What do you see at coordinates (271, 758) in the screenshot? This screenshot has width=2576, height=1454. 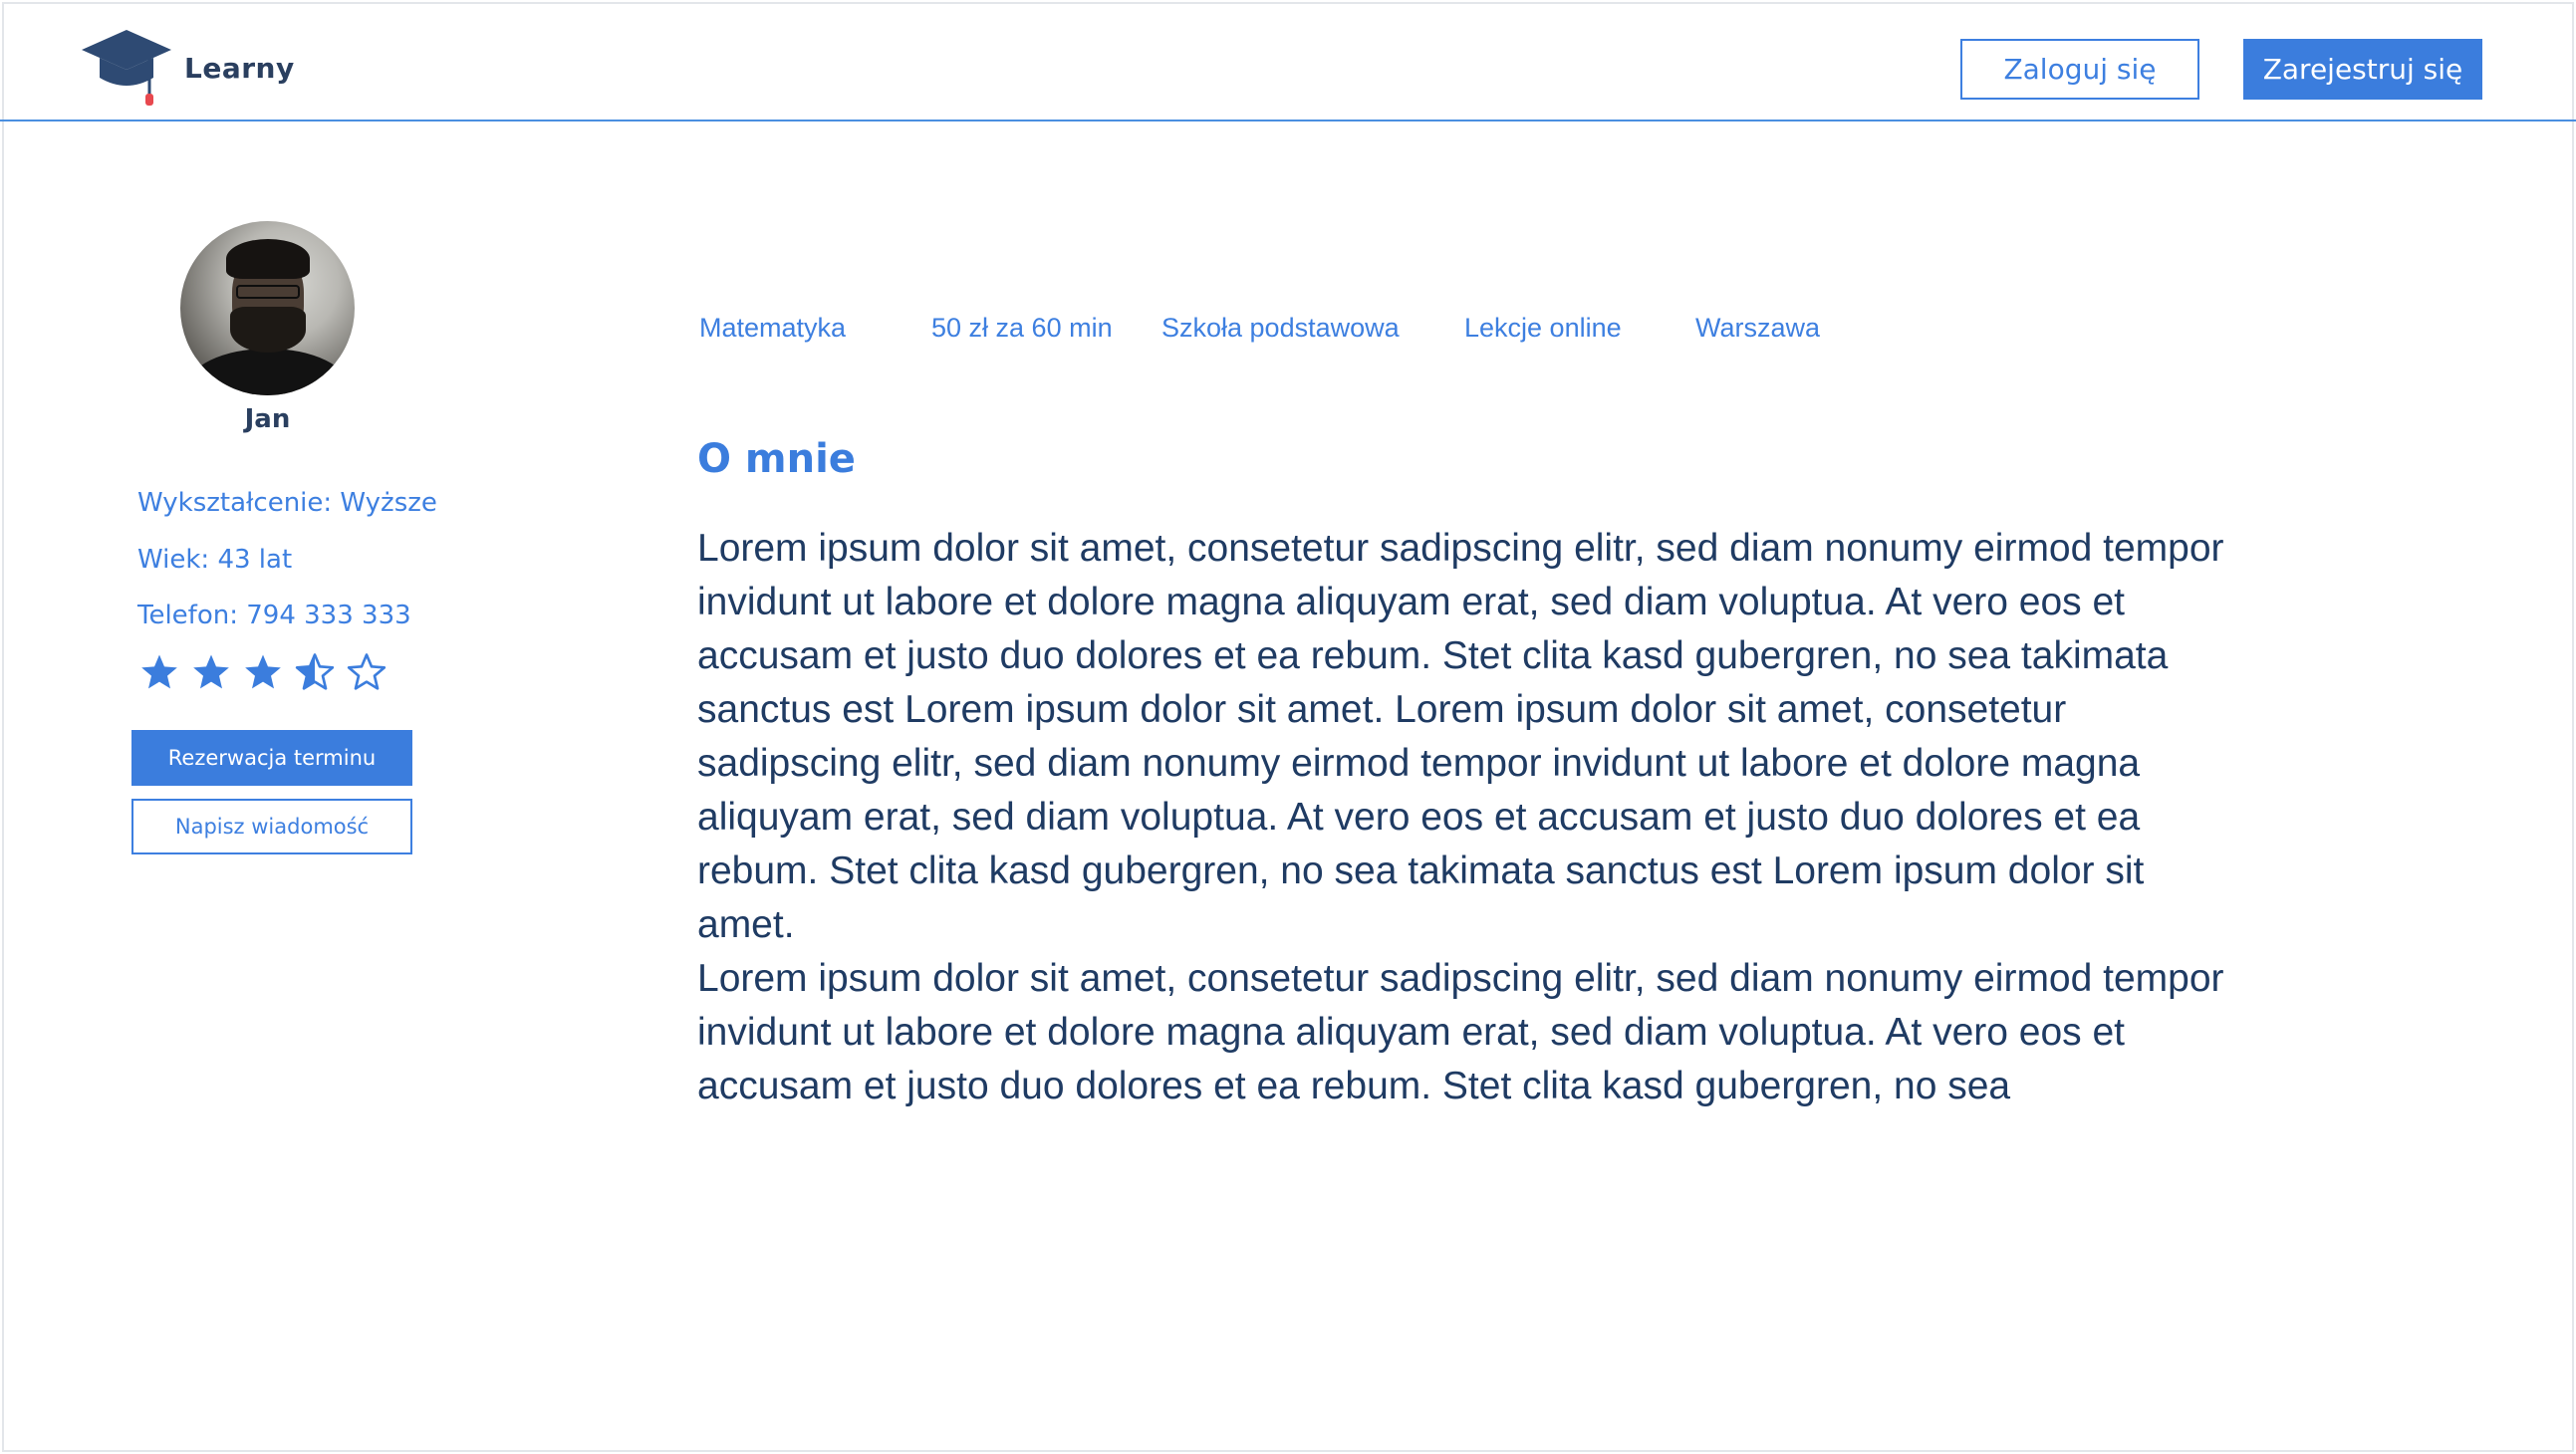 I see `reserve-button: Rezerwacja terminu` at bounding box center [271, 758].